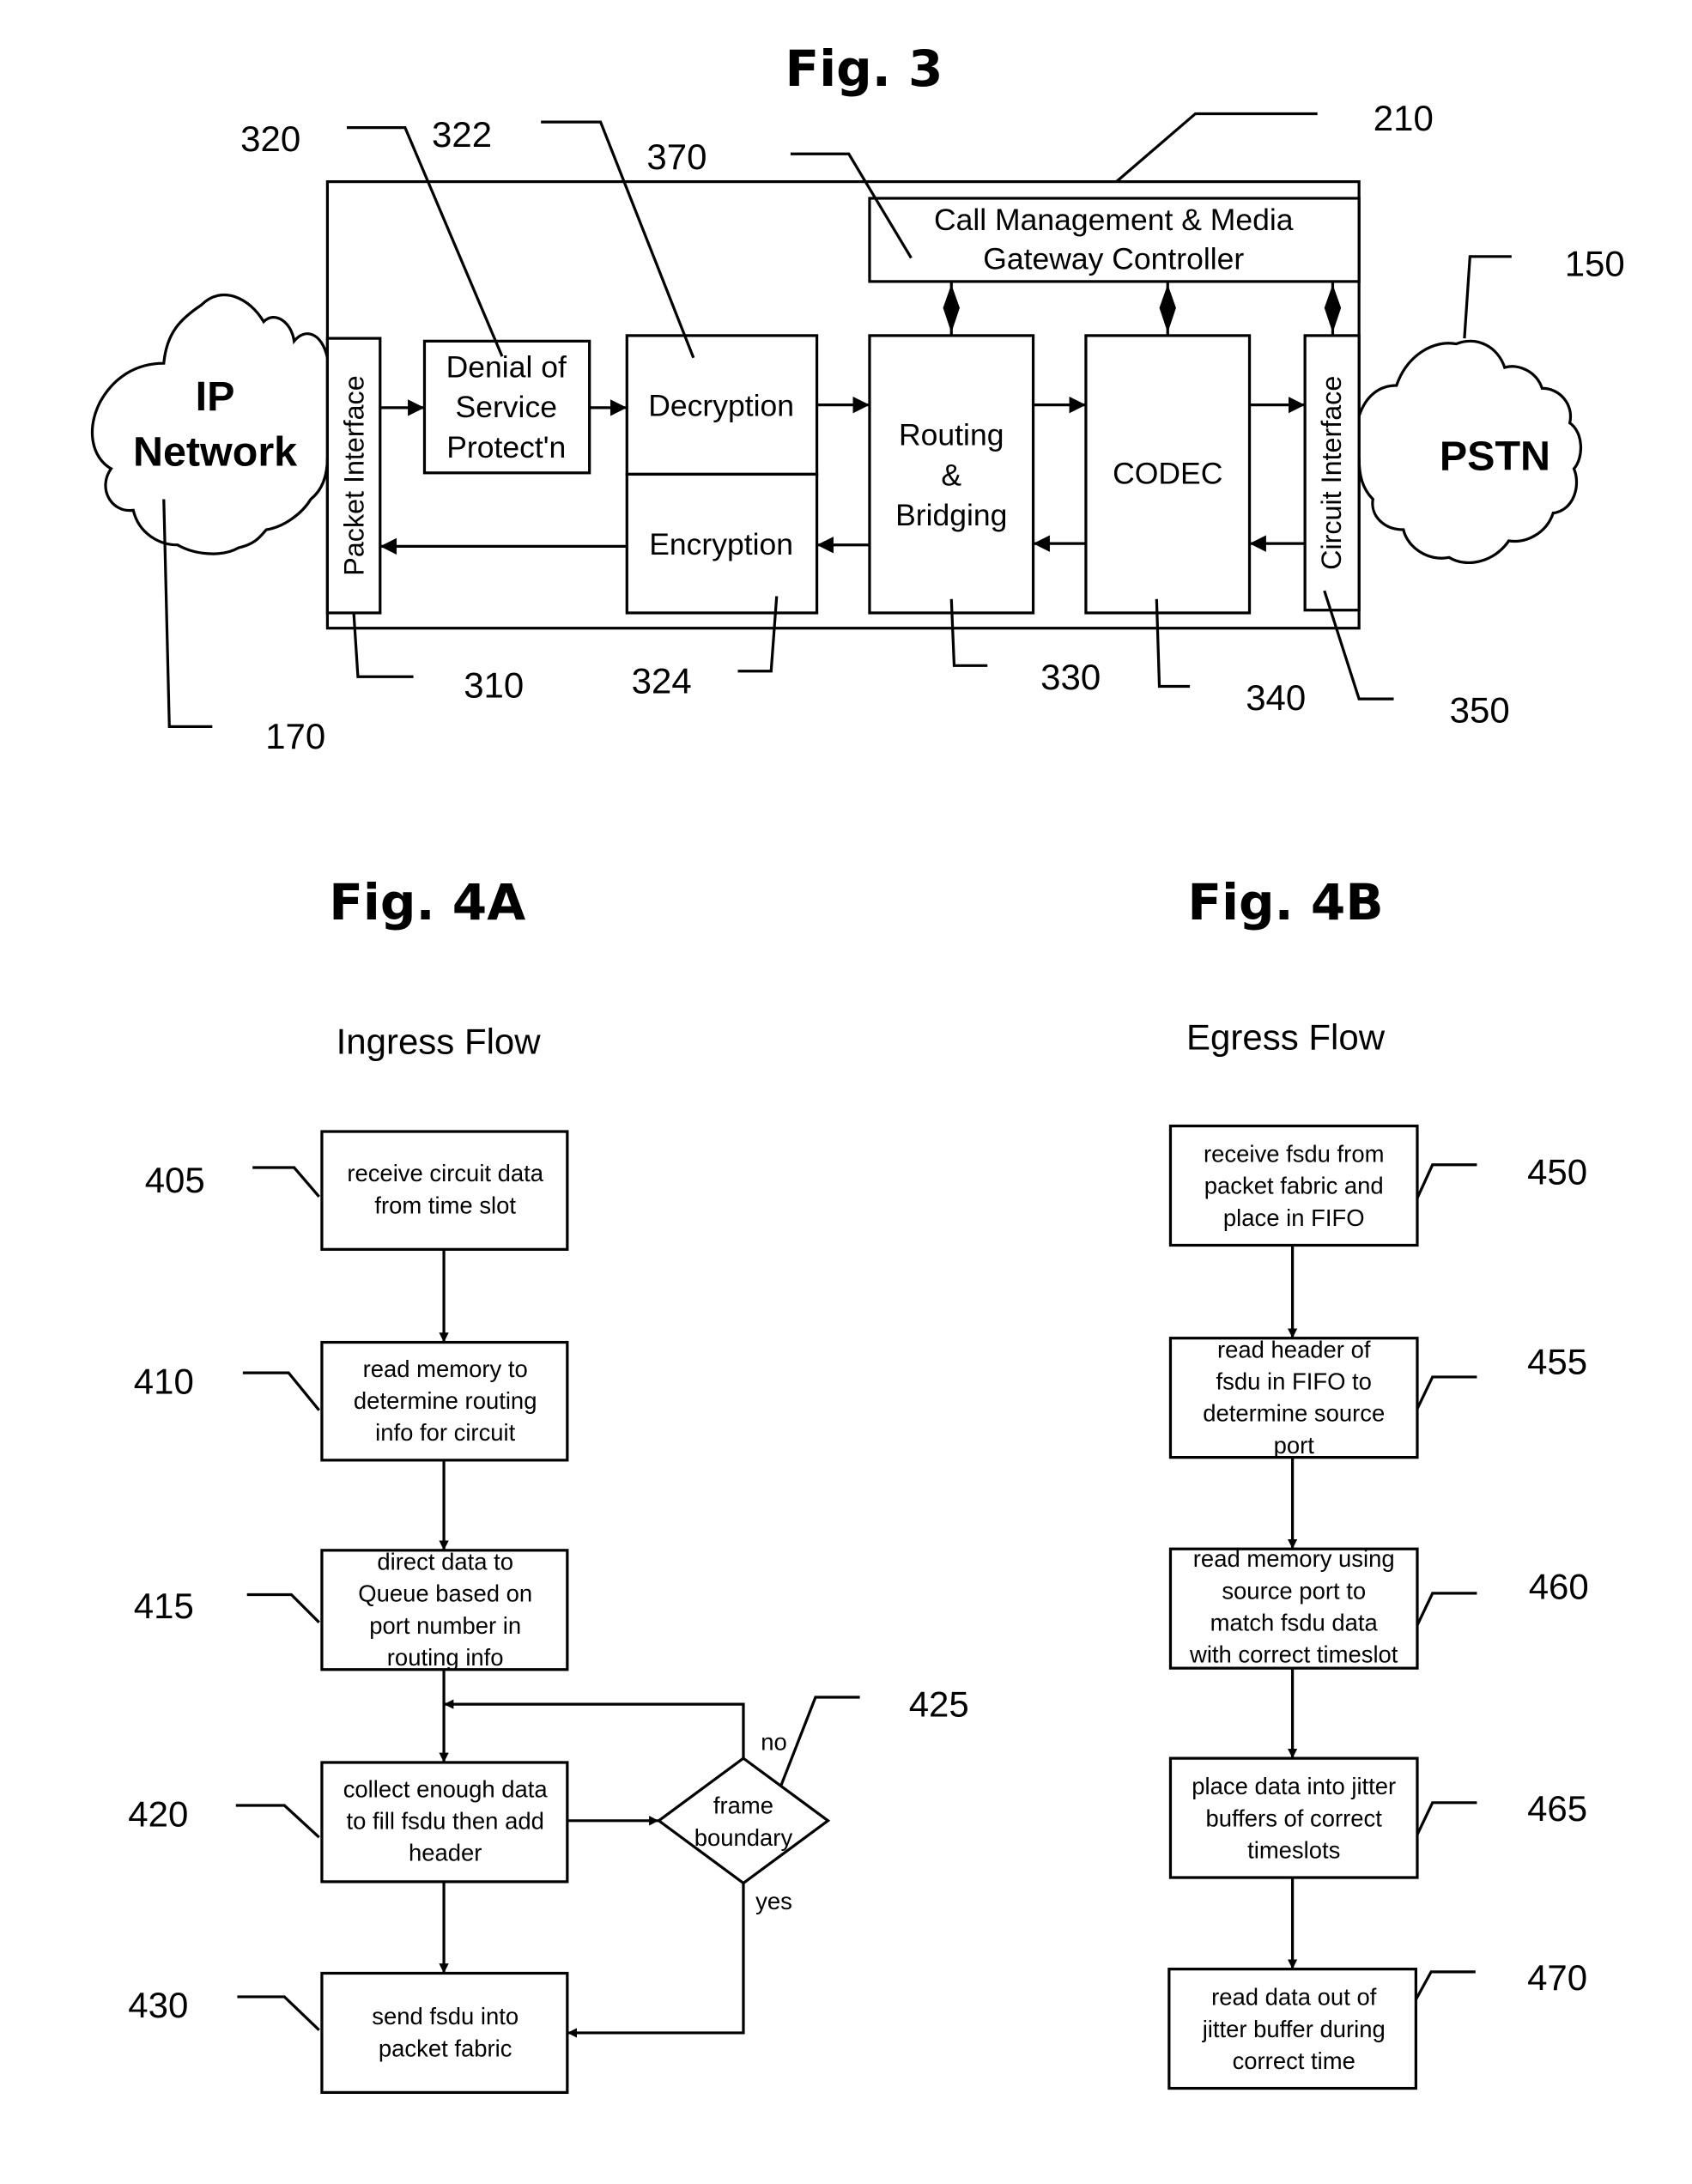  I want to click on ref-340: 340, so click(1276, 698).